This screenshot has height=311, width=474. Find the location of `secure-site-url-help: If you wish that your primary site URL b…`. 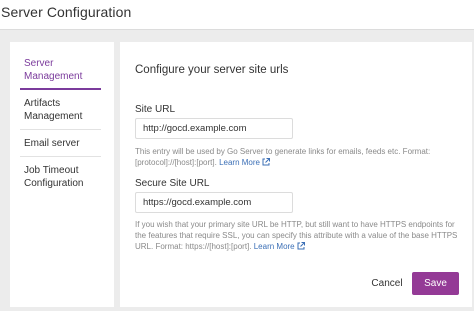

secure-site-url-help: If you wish that your primary site URL b… is located at coordinates (297, 235).